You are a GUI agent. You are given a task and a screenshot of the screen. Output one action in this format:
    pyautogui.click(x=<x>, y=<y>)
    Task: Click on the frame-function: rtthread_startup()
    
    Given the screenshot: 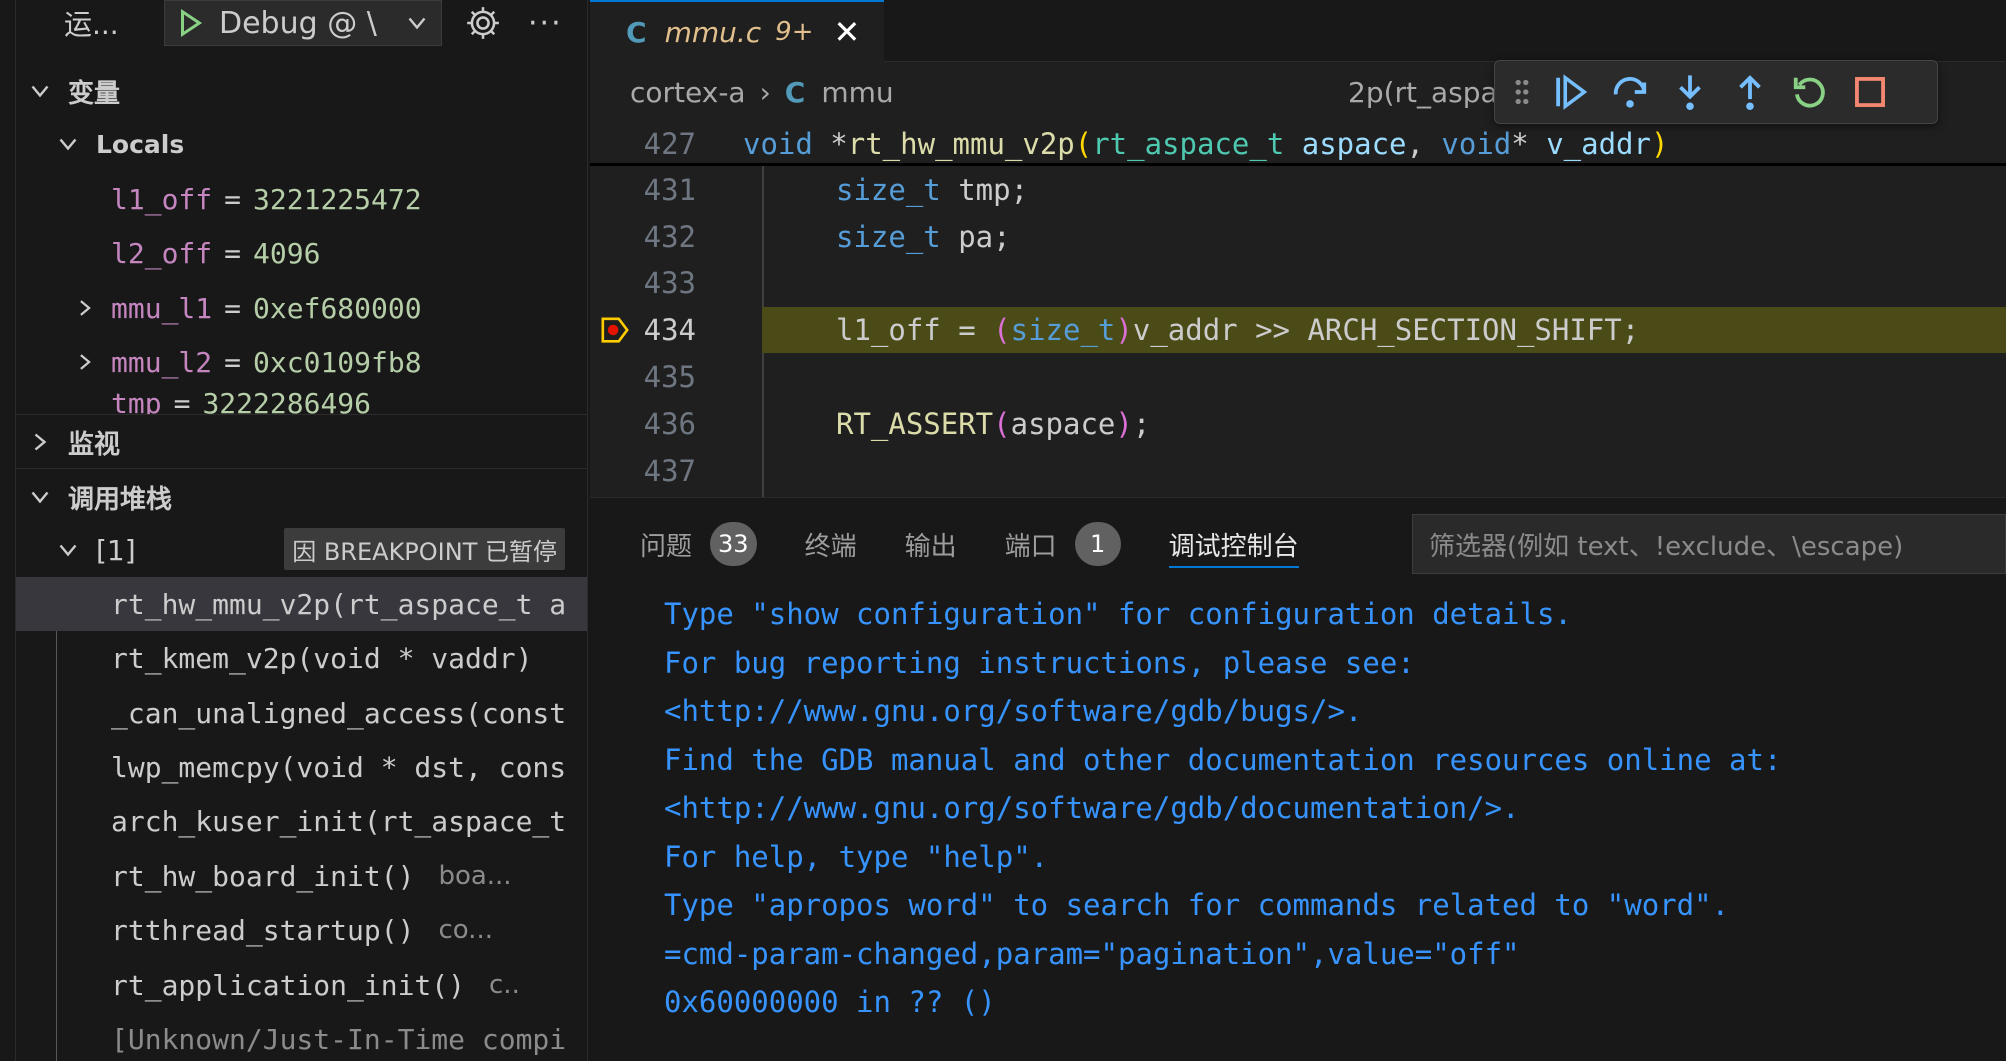 What is the action you would take?
    pyautogui.click(x=263, y=930)
    